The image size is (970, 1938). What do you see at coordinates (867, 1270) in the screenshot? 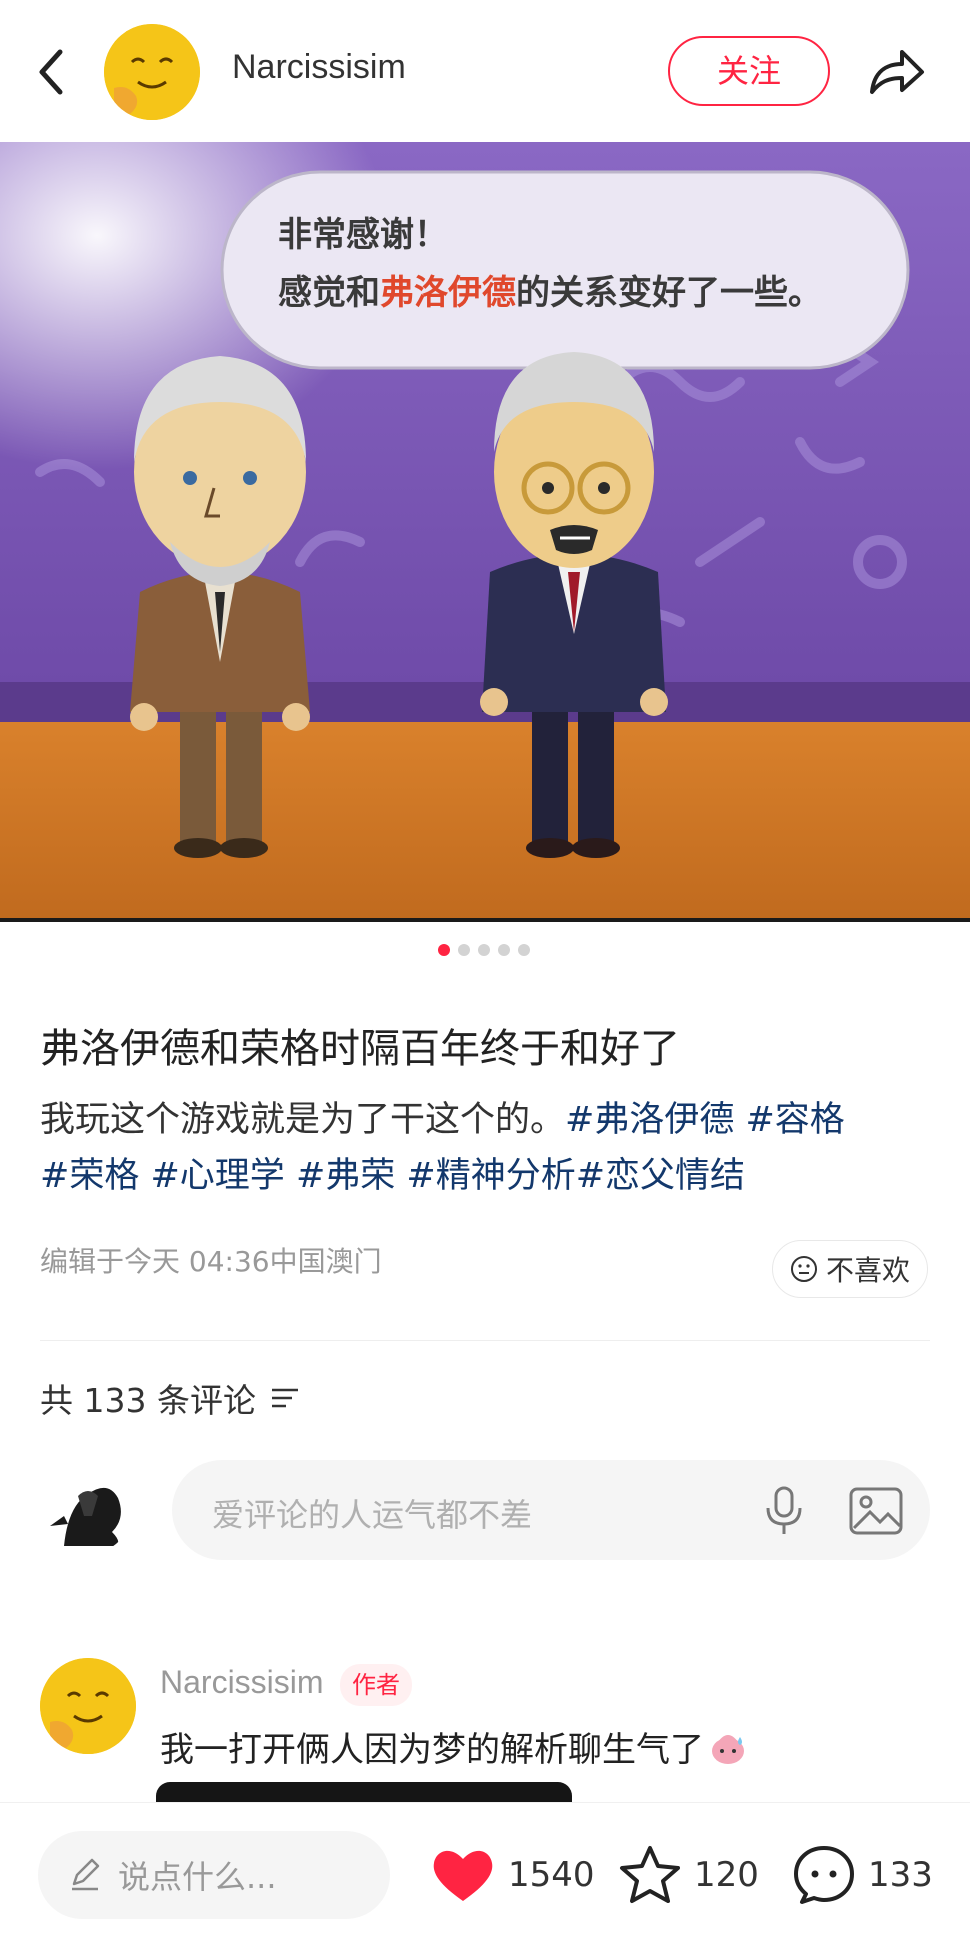
I see `dislike-label: 不喜欢` at bounding box center [867, 1270].